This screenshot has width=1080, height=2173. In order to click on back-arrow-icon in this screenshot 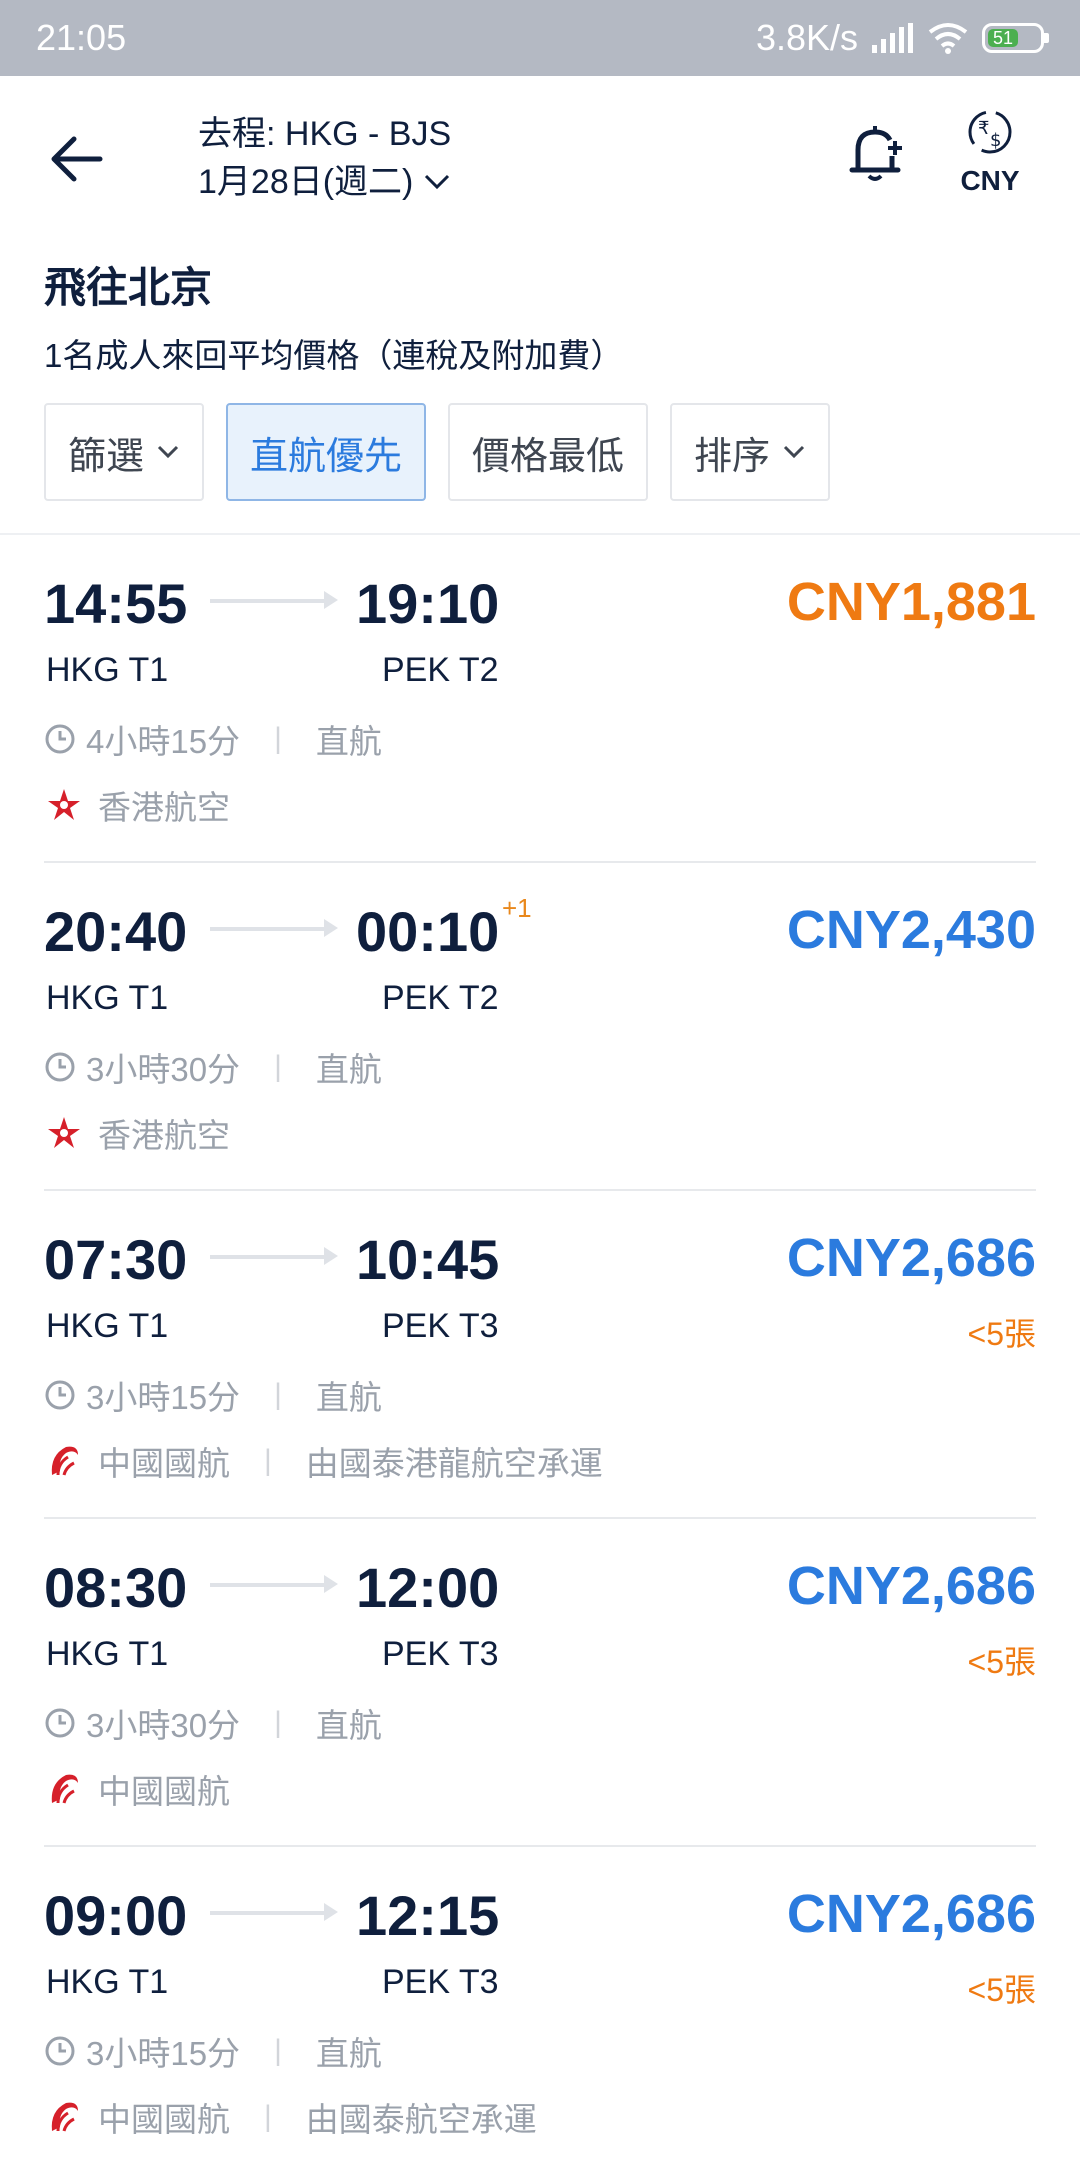, I will do `click(79, 159)`.